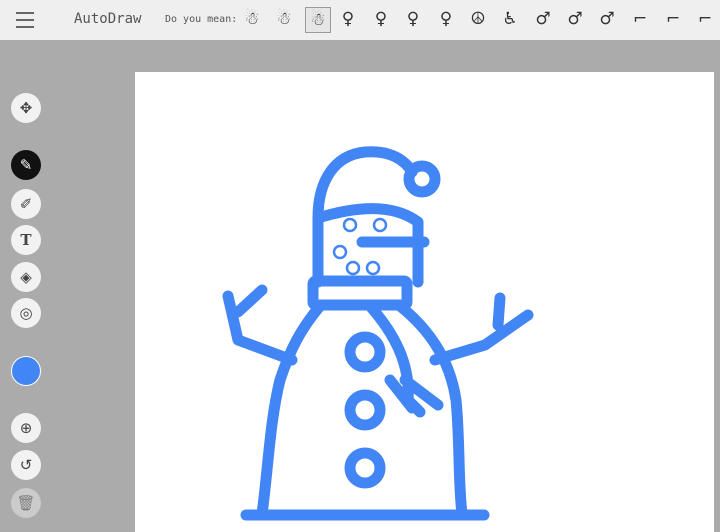 This screenshot has height=532, width=720. Describe the element at coordinates (422, 179) in the screenshot. I see `hat-pompom` at that location.